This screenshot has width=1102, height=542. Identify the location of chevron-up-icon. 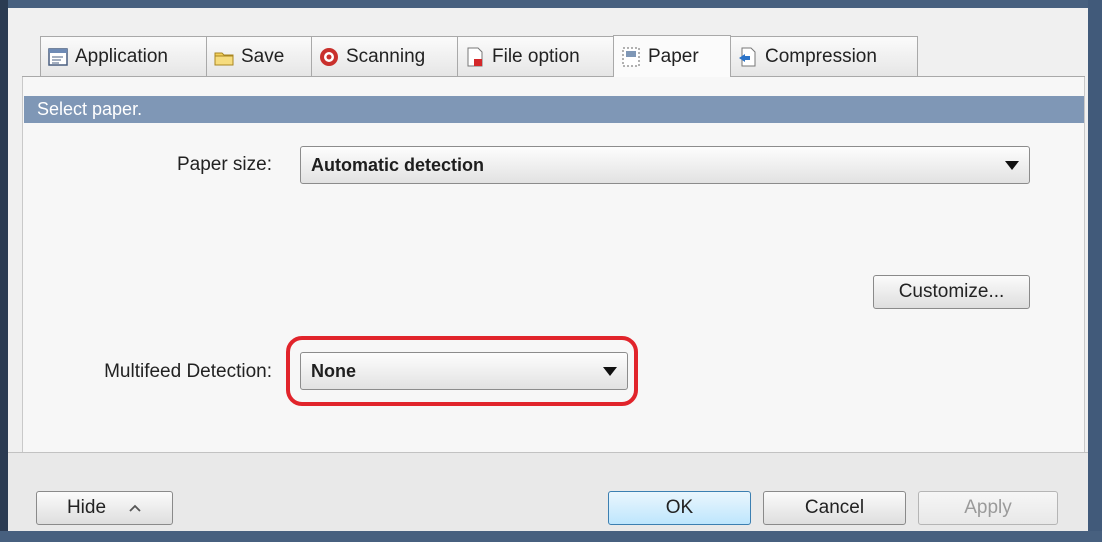
(135, 508).